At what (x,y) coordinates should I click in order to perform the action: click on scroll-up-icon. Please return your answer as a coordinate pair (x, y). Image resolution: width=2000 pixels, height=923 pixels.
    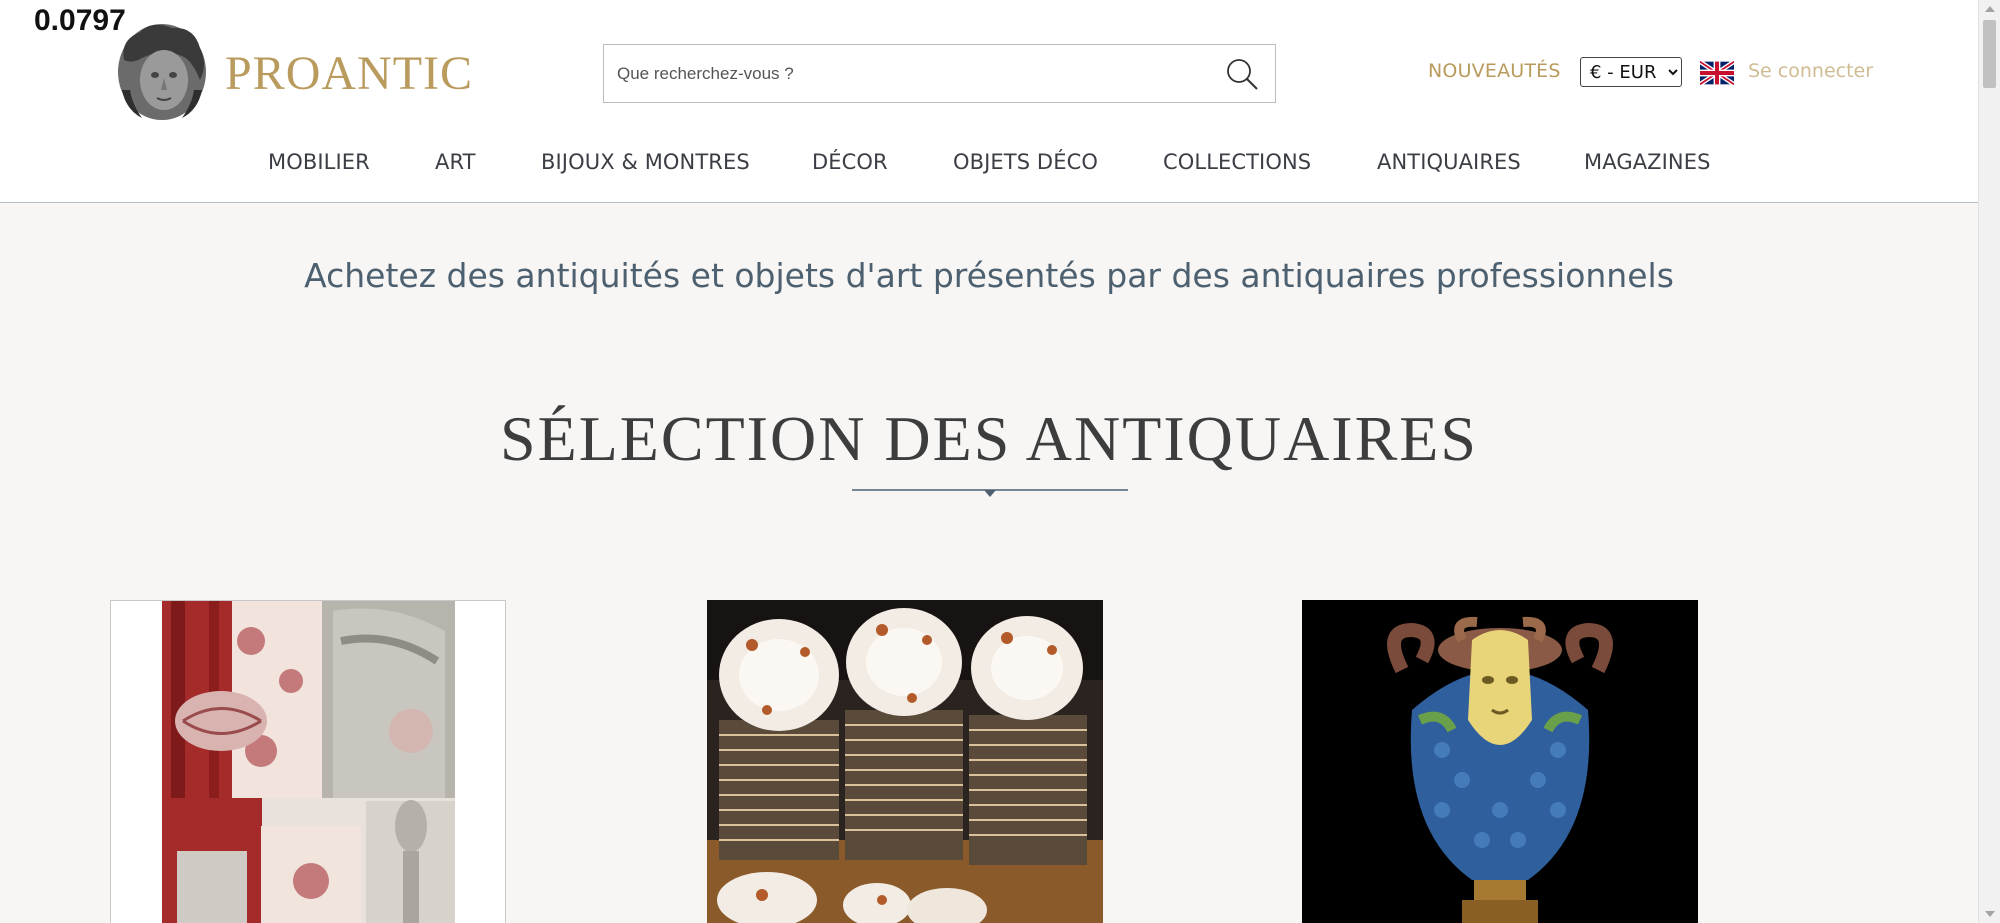
    Looking at the image, I should click on (1990, 9).